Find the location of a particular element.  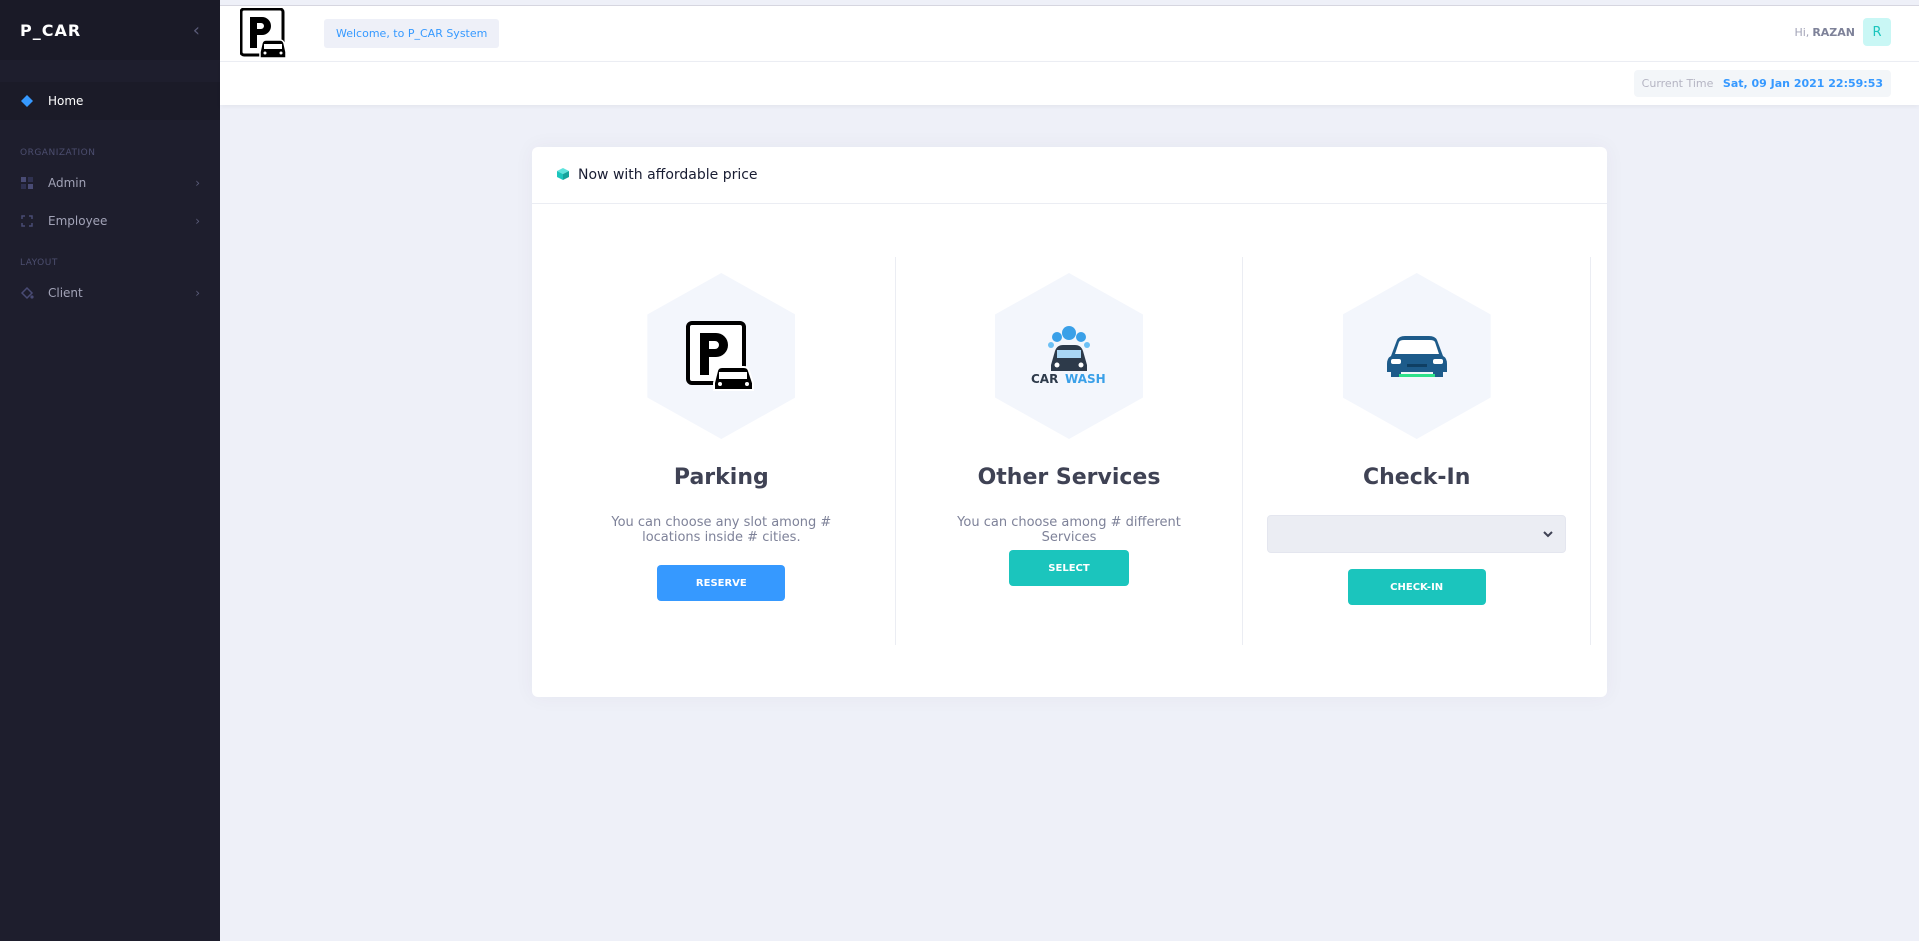

current-time-box: Current Time Sat, 09 Jan 2021 22:59:53 is located at coordinates (1762, 83).